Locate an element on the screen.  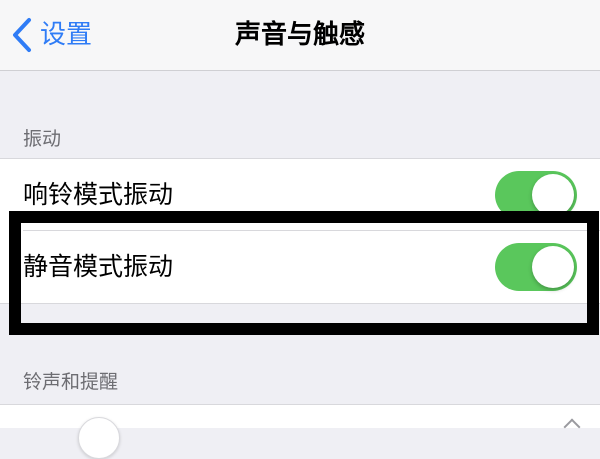
ring-mode-vibration-toggle is located at coordinates (536, 195).